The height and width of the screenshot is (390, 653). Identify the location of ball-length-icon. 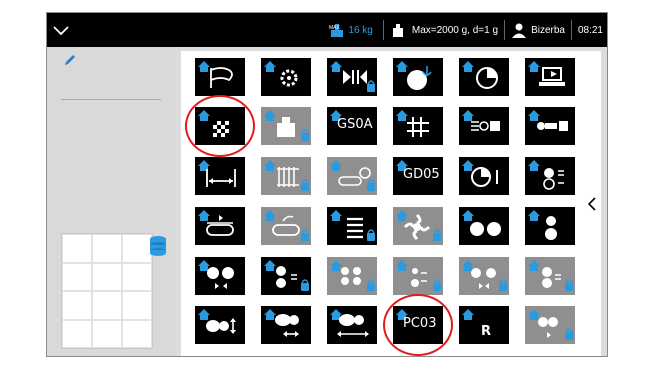
(349, 323).